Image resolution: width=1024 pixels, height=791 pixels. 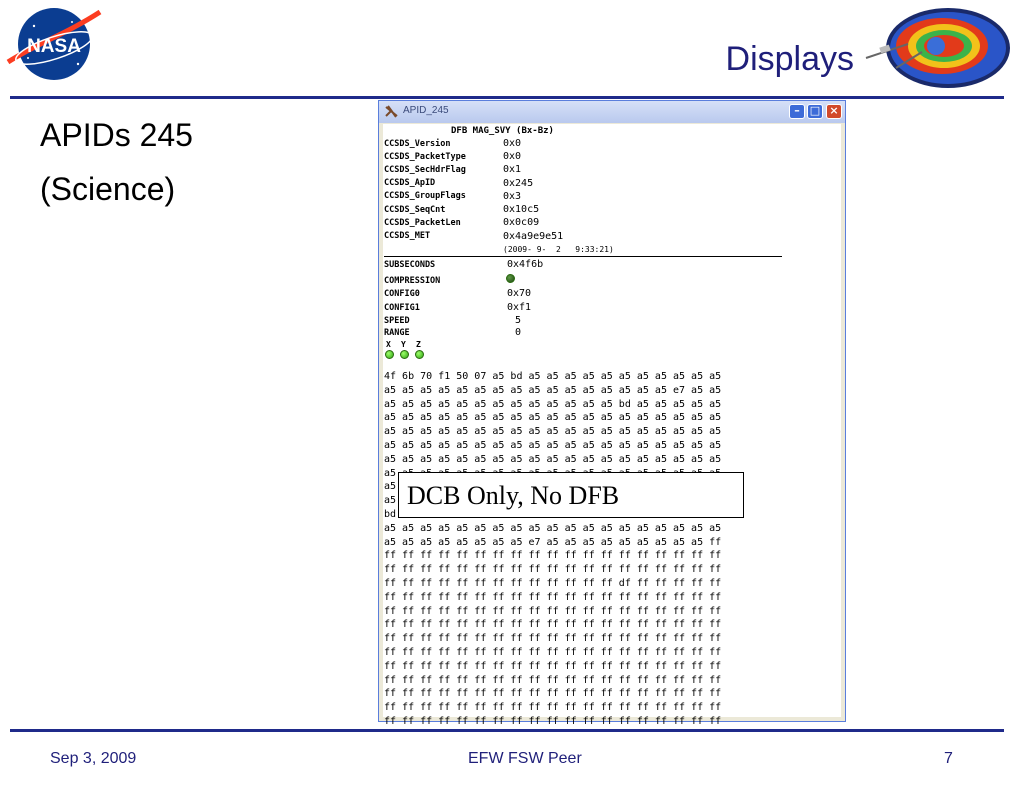 I want to click on field-value: 0x245, so click(x=518, y=183).